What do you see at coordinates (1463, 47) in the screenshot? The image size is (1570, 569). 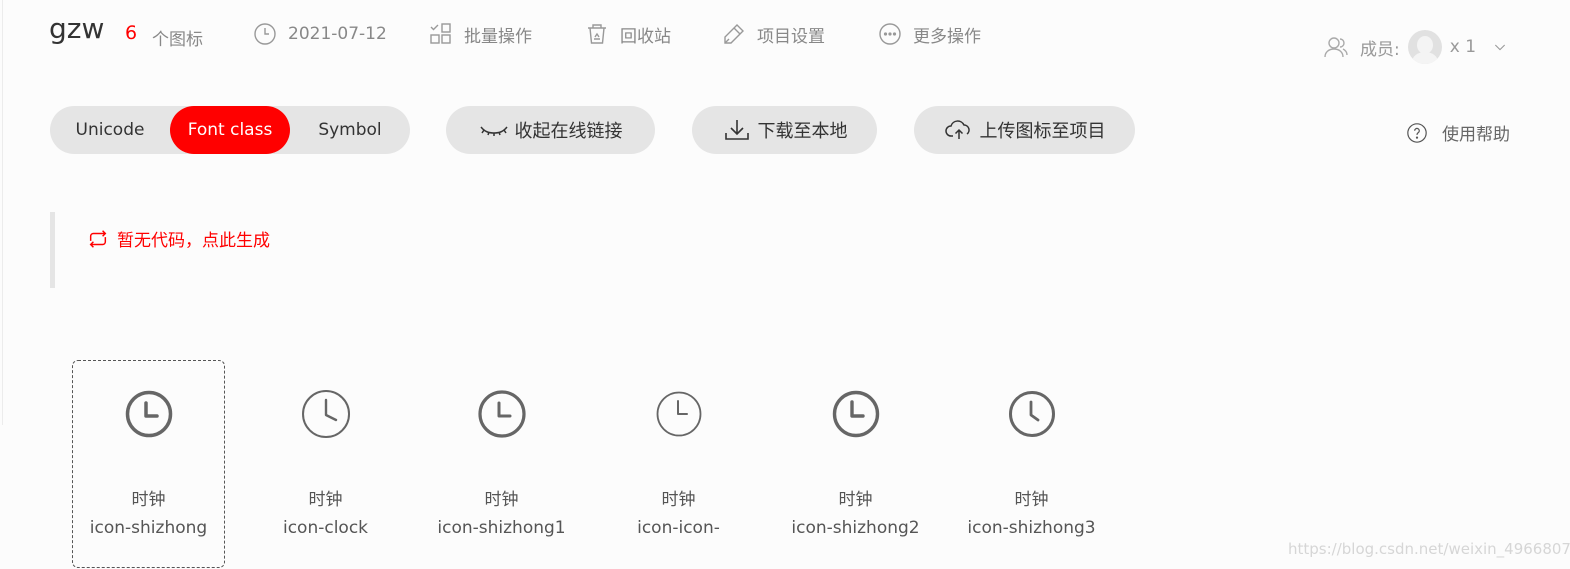 I see `members-count: x 1` at bounding box center [1463, 47].